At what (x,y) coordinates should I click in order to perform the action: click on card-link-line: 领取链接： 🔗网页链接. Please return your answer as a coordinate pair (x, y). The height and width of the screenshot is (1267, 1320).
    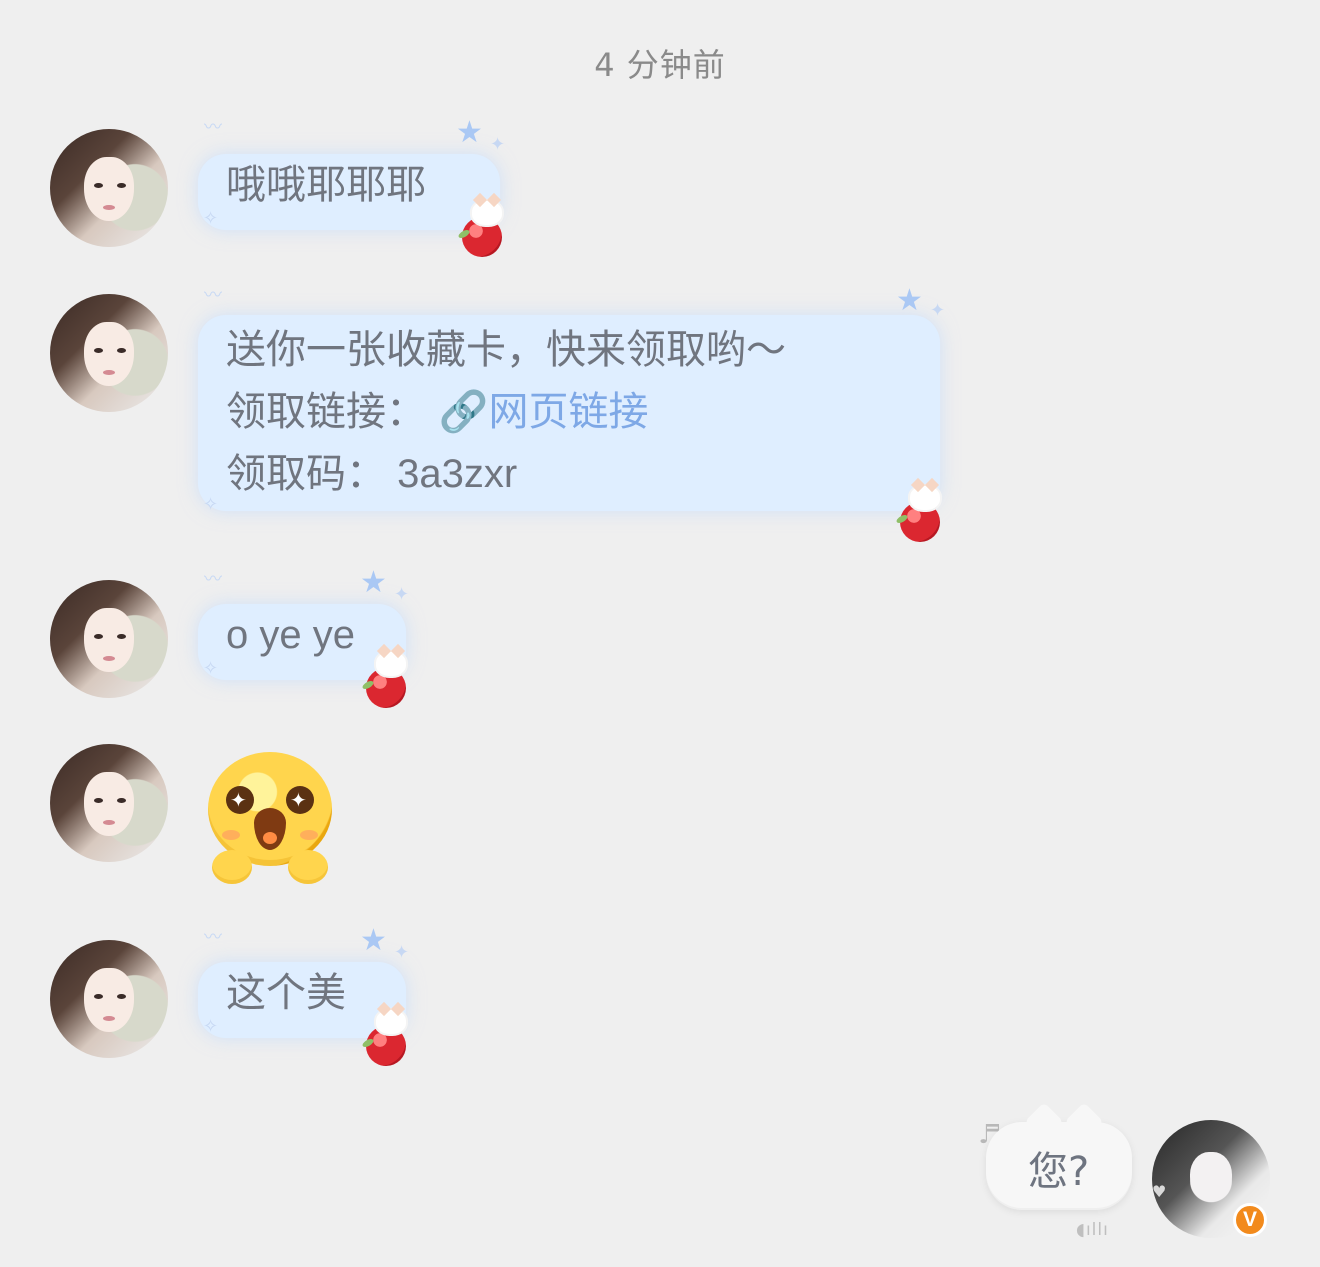
    Looking at the image, I should click on (569, 412).